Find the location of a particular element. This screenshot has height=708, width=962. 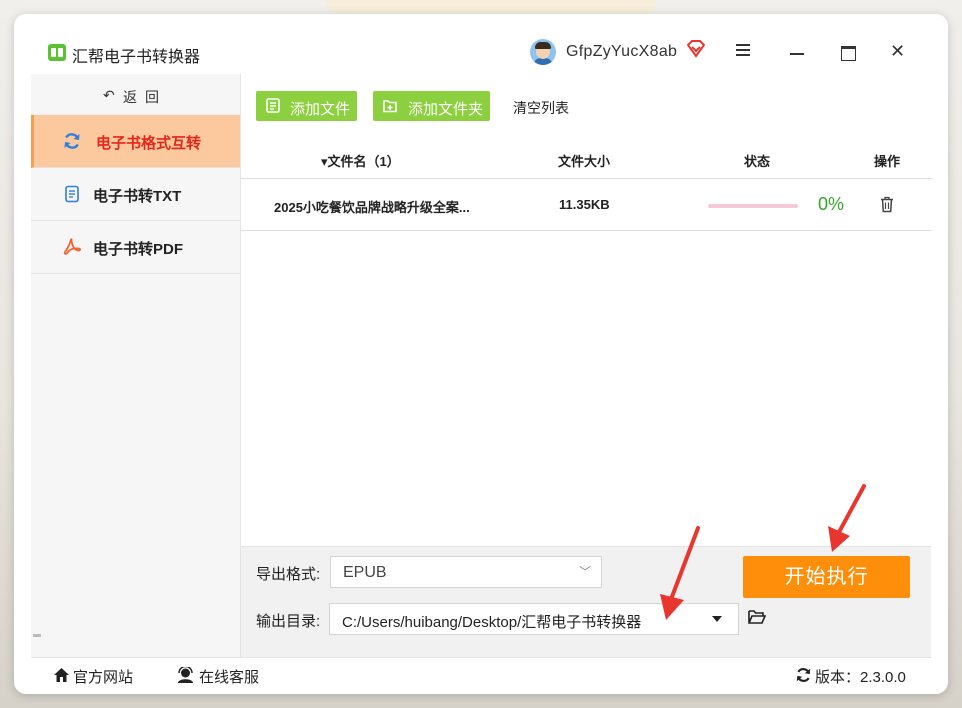

file-size: 11.35KB is located at coordinates (584, 204).